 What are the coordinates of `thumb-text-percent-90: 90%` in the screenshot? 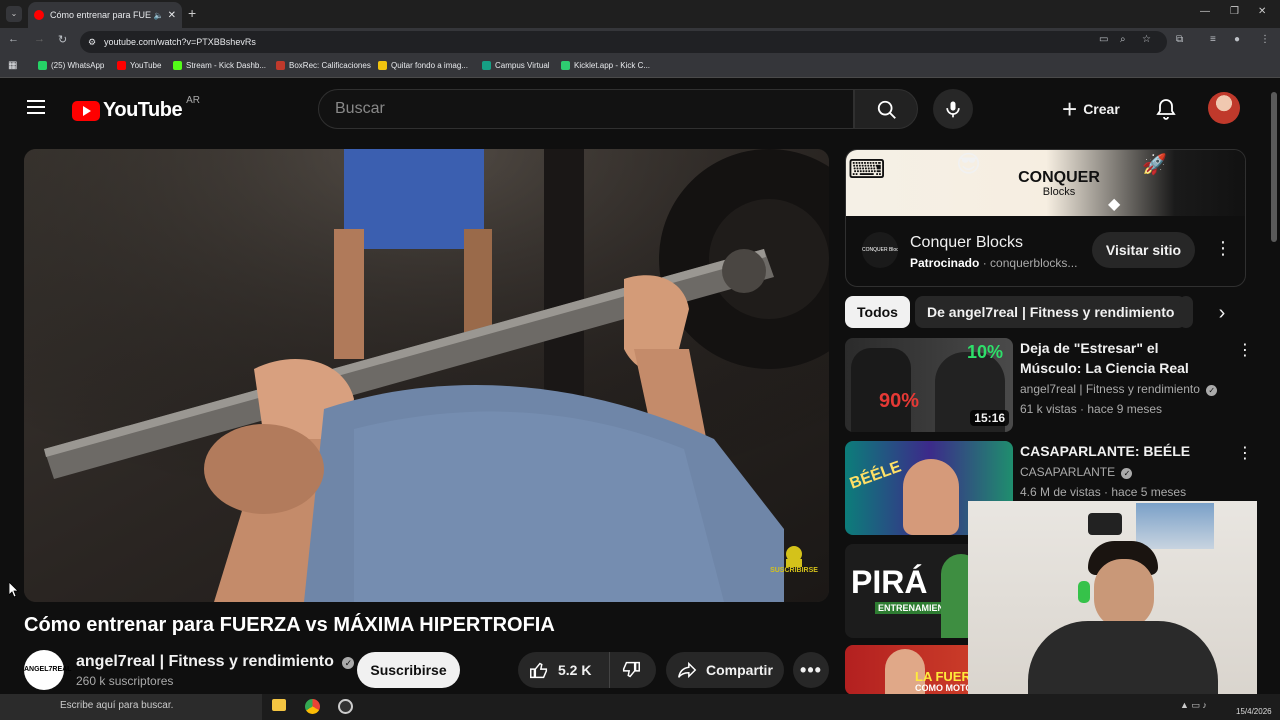 It's located at (899, 401).